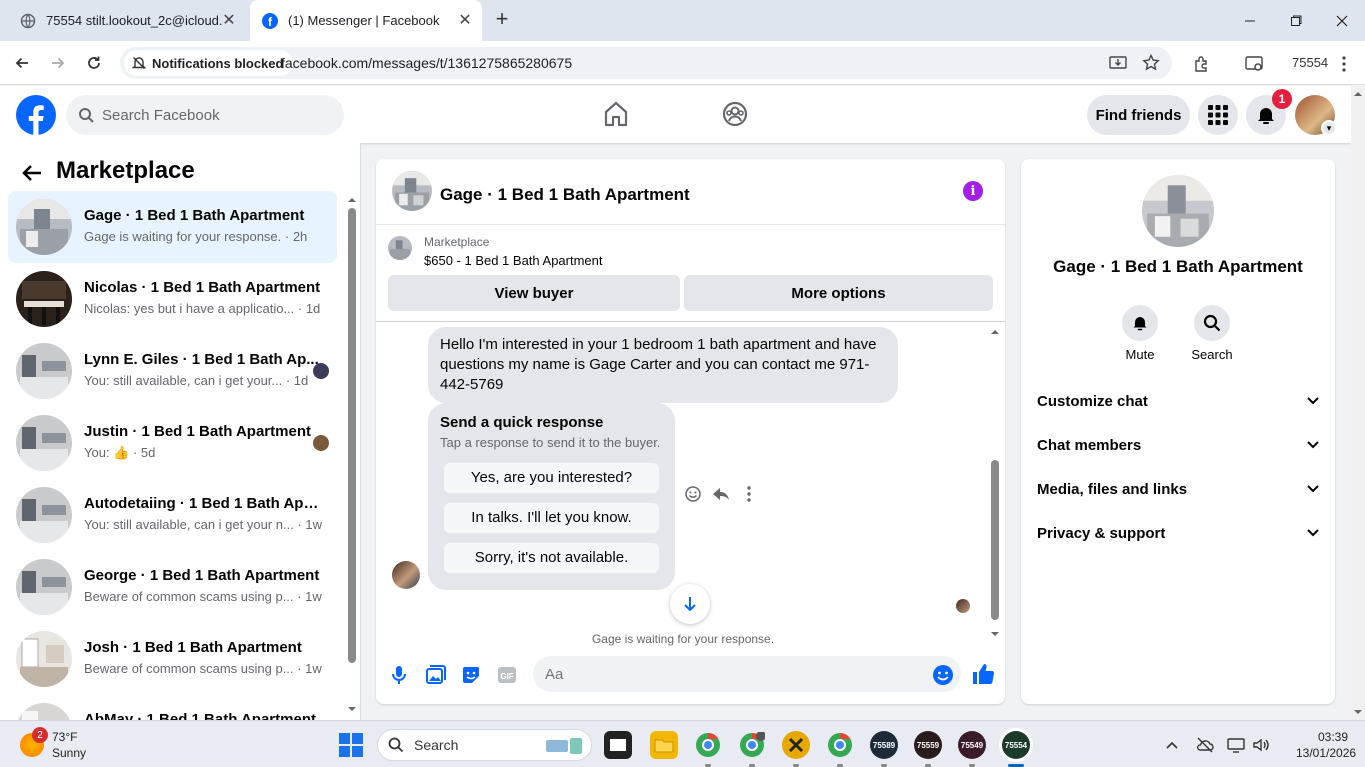 The image size is (1365, 767). I want to click on extensions-icon, so click(1202, 64).